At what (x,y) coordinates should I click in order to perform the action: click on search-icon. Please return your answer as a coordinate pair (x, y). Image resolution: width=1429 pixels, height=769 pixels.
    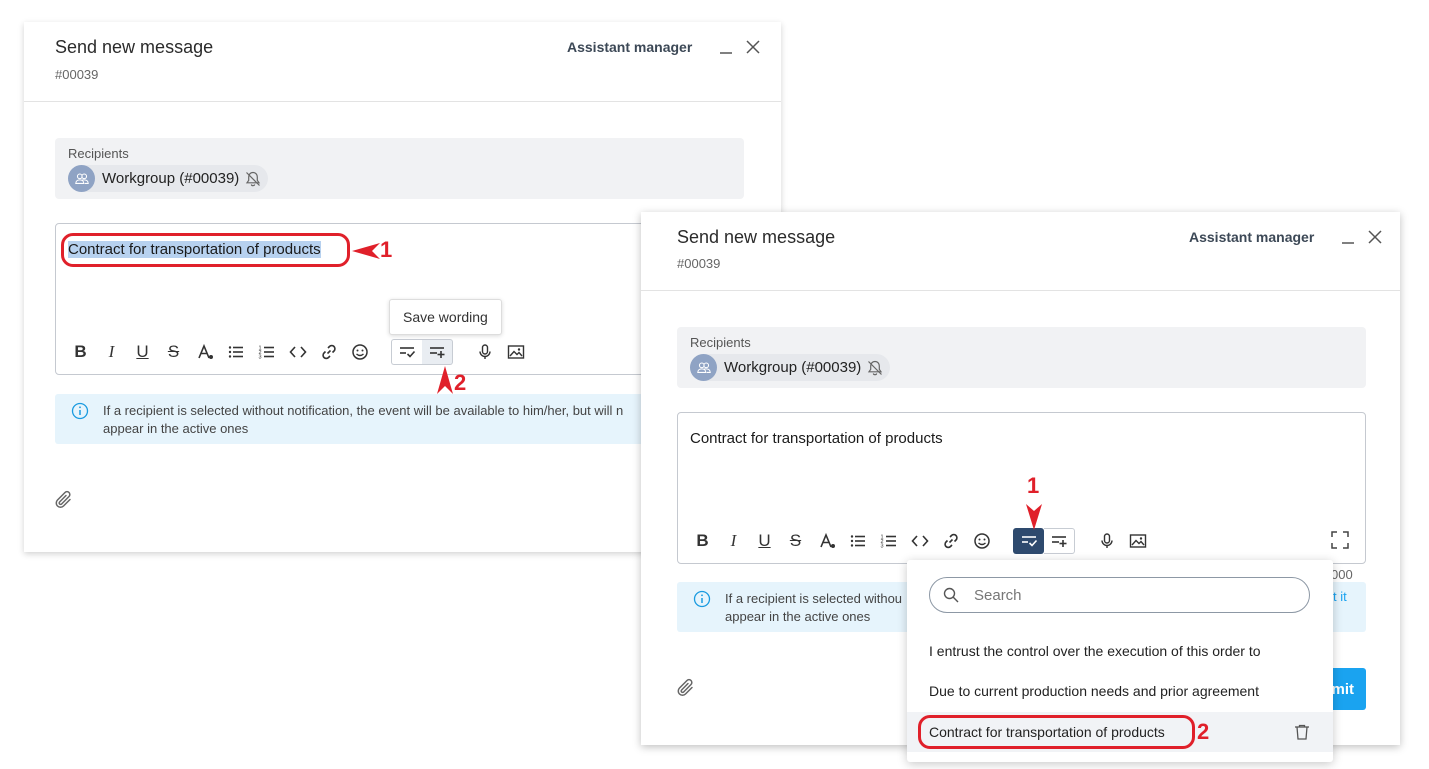
    Looking at the image, I should click on (951, 595).